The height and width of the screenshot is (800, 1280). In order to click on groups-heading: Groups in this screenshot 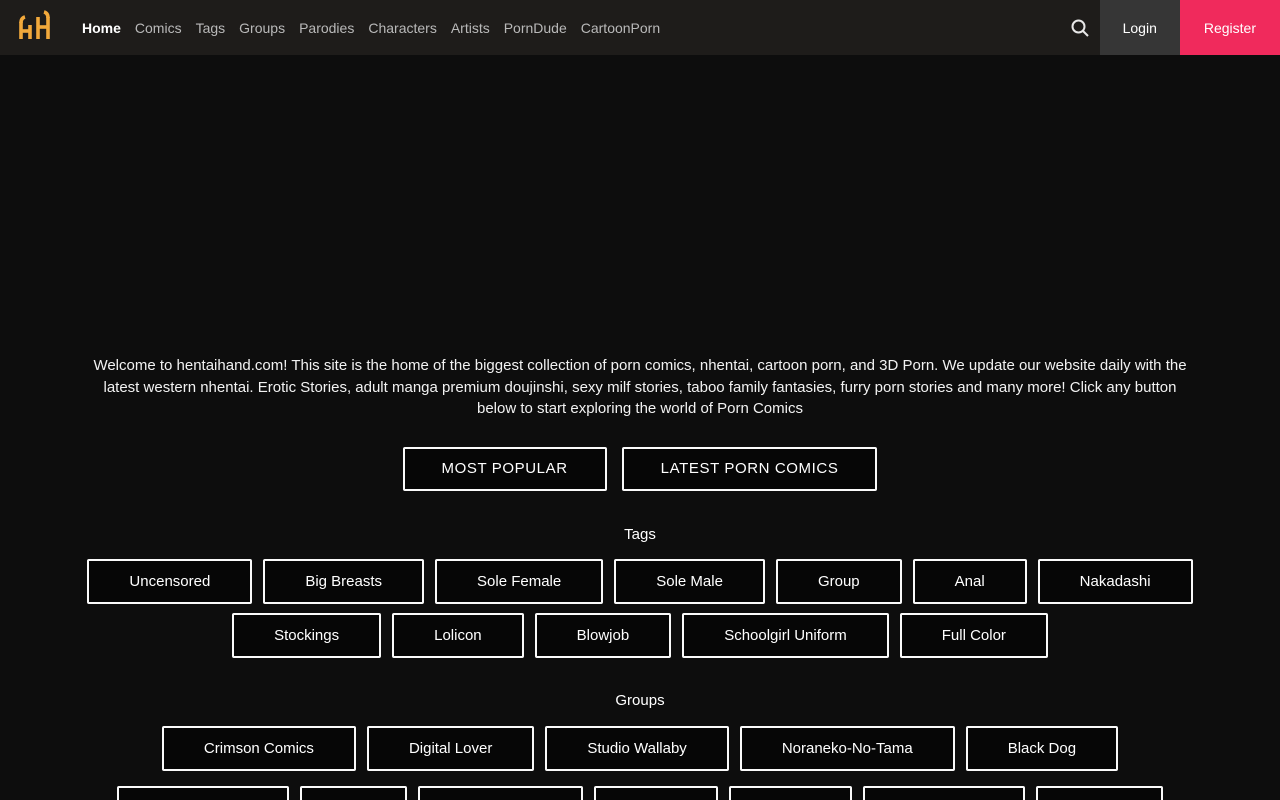, I will do `click(640, 700)`.